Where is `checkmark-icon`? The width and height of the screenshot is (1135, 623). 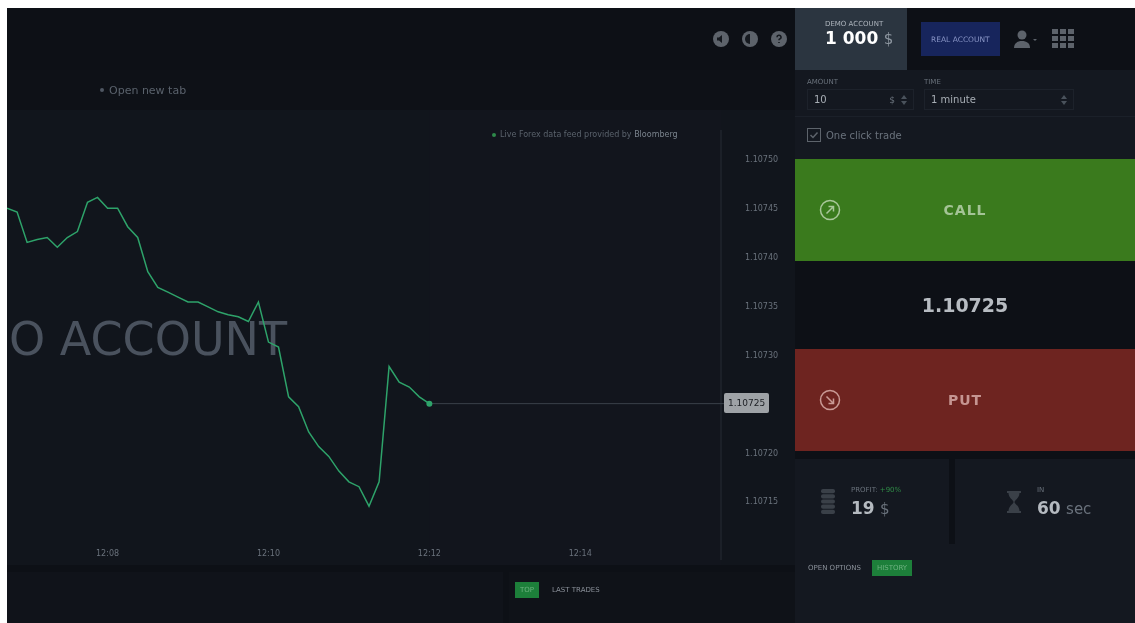
checkmark-icon is located at coordinates (814, 135).